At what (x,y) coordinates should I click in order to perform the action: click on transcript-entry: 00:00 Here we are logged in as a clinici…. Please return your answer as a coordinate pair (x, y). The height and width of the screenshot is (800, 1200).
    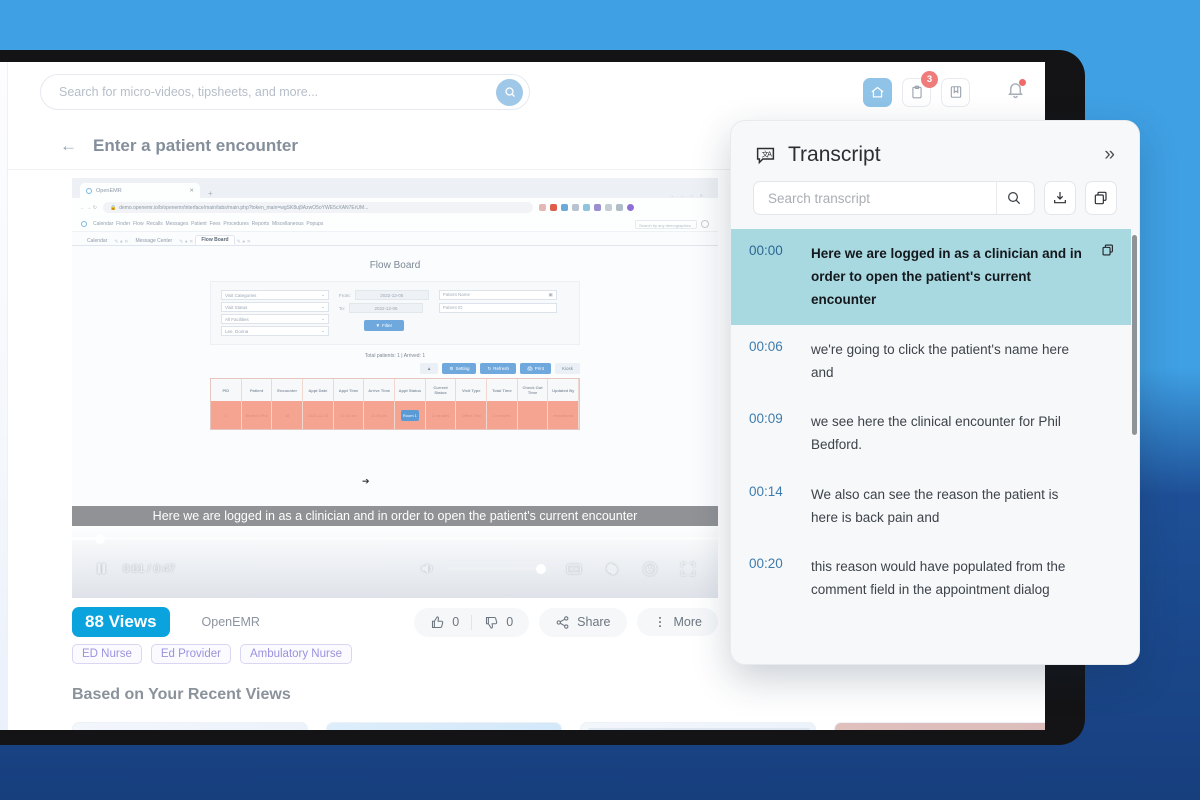
    Looking at the image, I should click on (931, 277).